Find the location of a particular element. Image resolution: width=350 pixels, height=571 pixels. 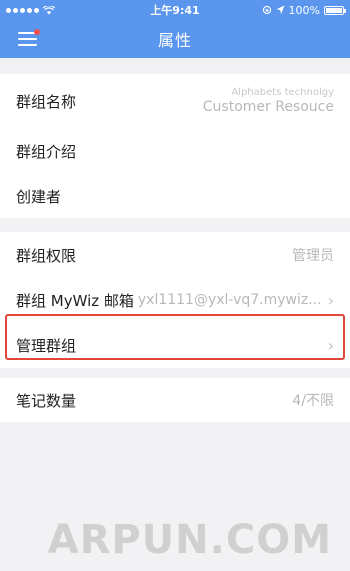

group-email-row: 群组 MyWiz 邮箱 yxl1111@yxl-vq7.mywiz... › is located at coordinates (175, 300).